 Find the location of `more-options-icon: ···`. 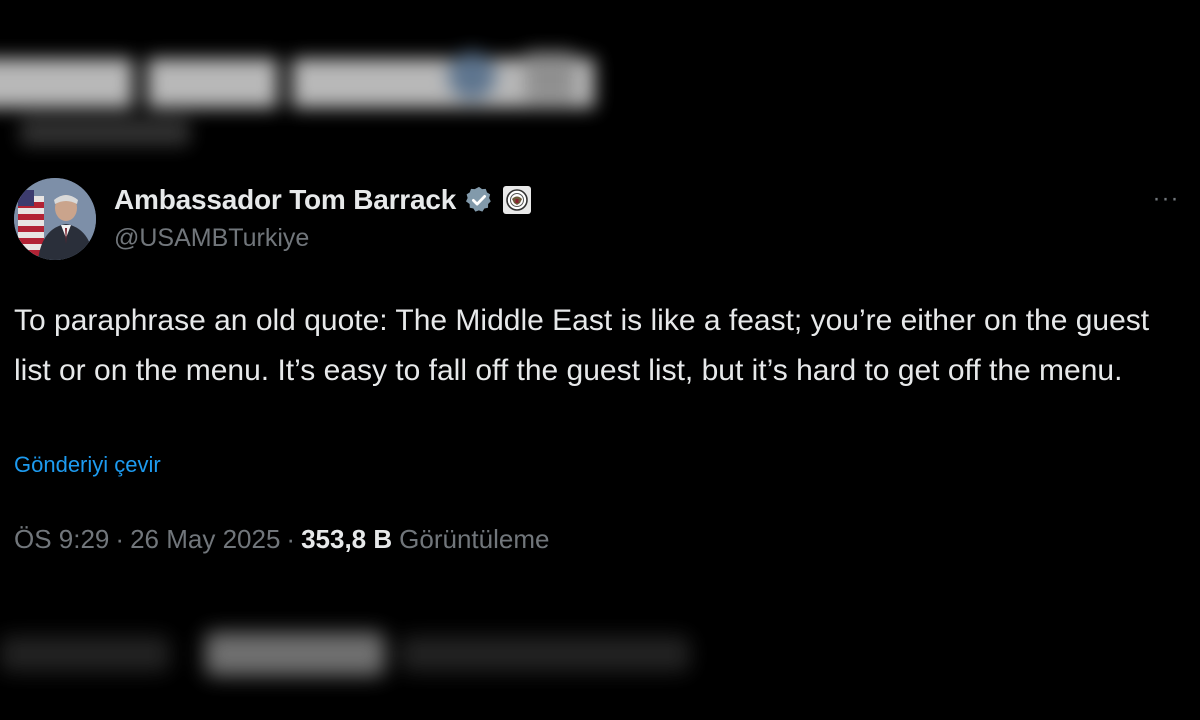

more-options-icon: ··· is located at coordinates (1166, 199).